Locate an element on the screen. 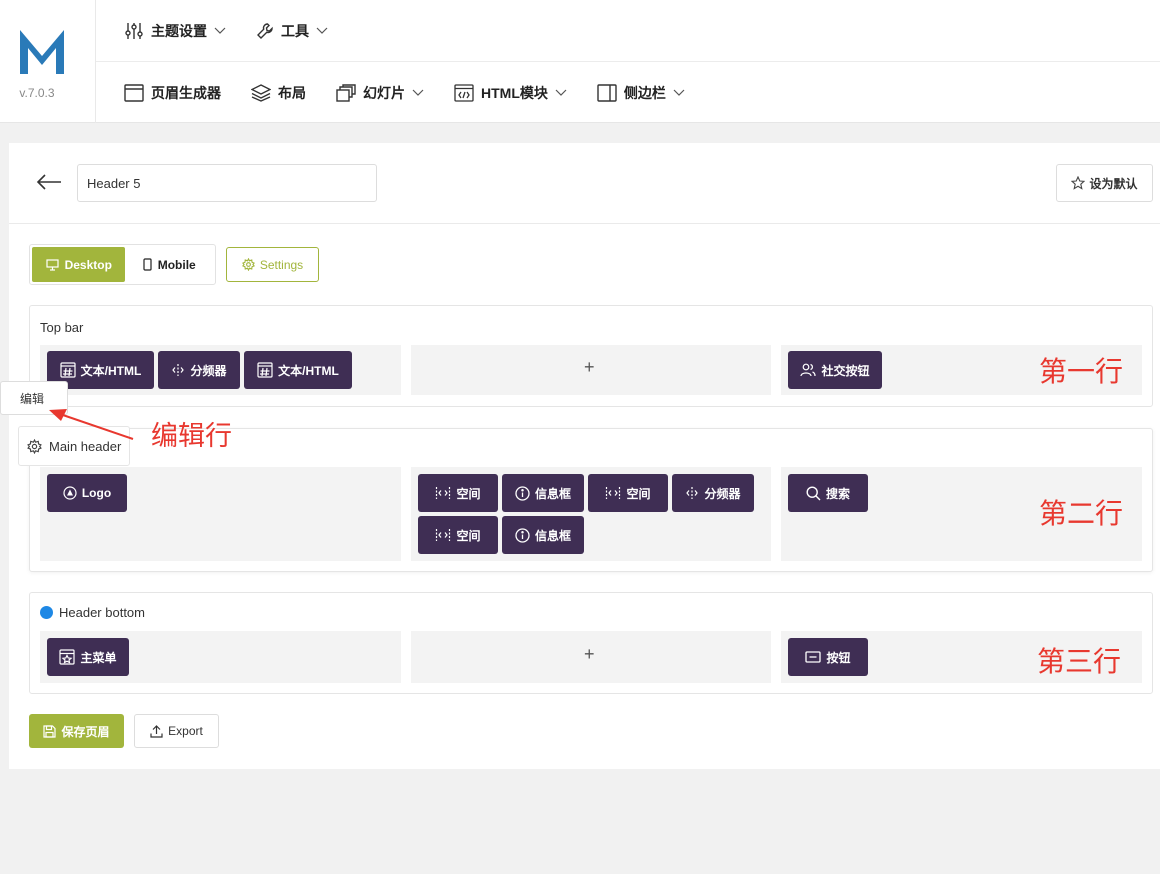  divider-icon is located at coordinates (178, 370).